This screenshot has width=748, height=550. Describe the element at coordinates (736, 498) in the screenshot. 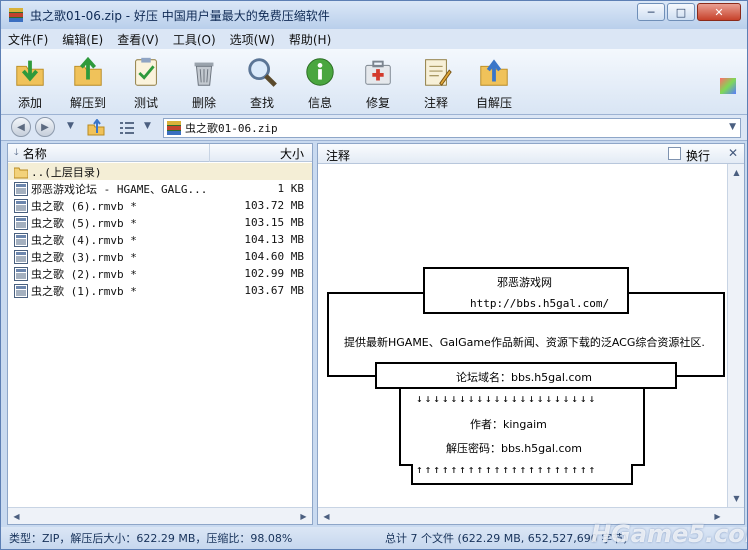

I see `scroll-down-icon: ▼` at that location.